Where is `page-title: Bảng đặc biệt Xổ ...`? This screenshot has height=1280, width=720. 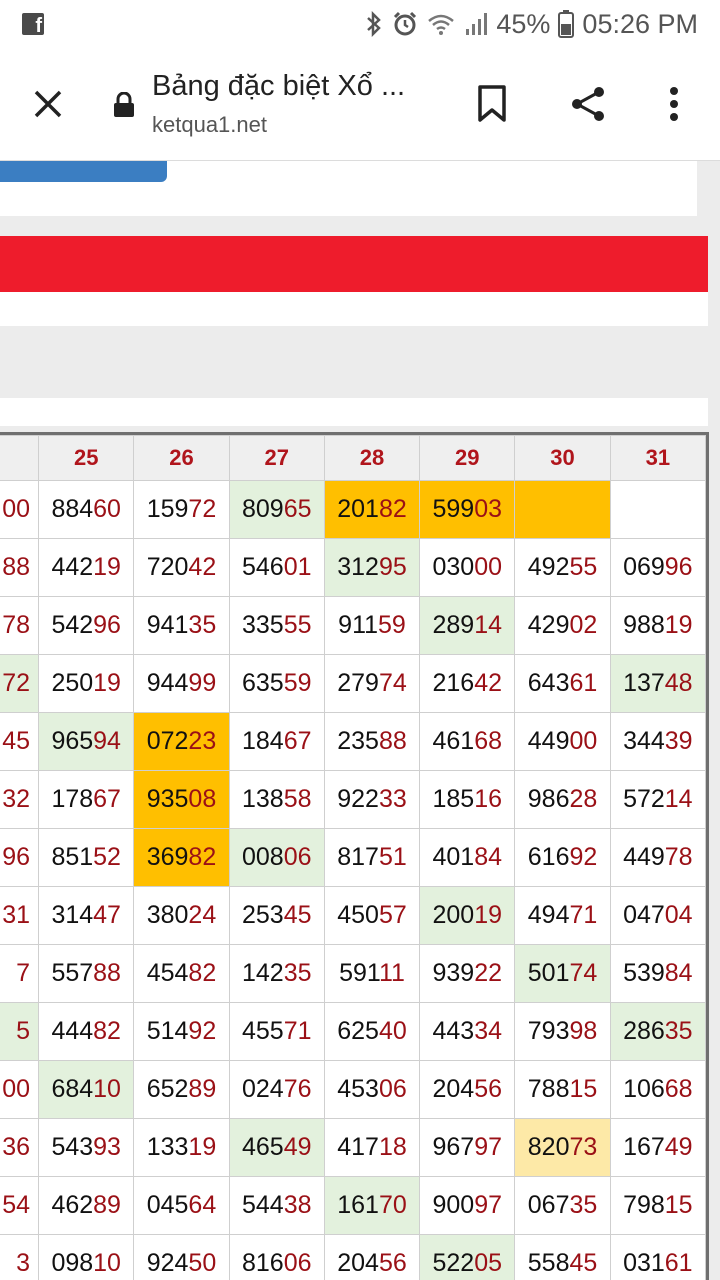
page-title: Bảng đặc biệt Xổ ... is located at coordinates (279, 86).